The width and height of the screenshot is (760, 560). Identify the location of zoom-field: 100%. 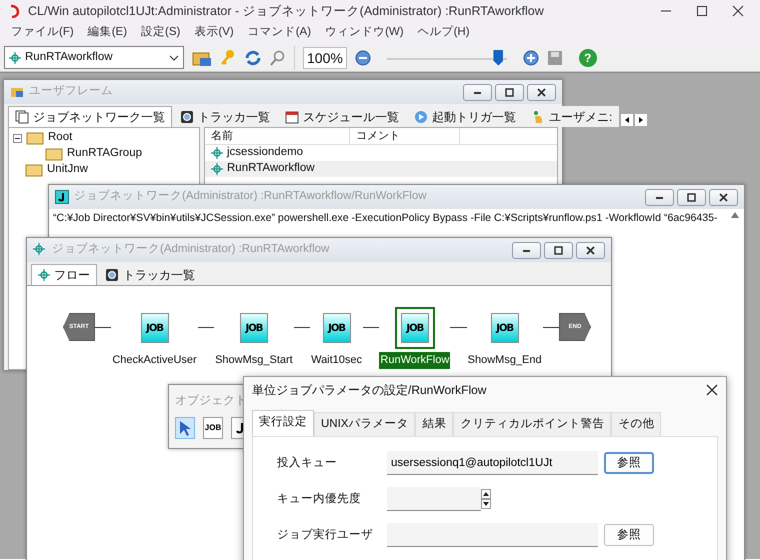
(325, 57).